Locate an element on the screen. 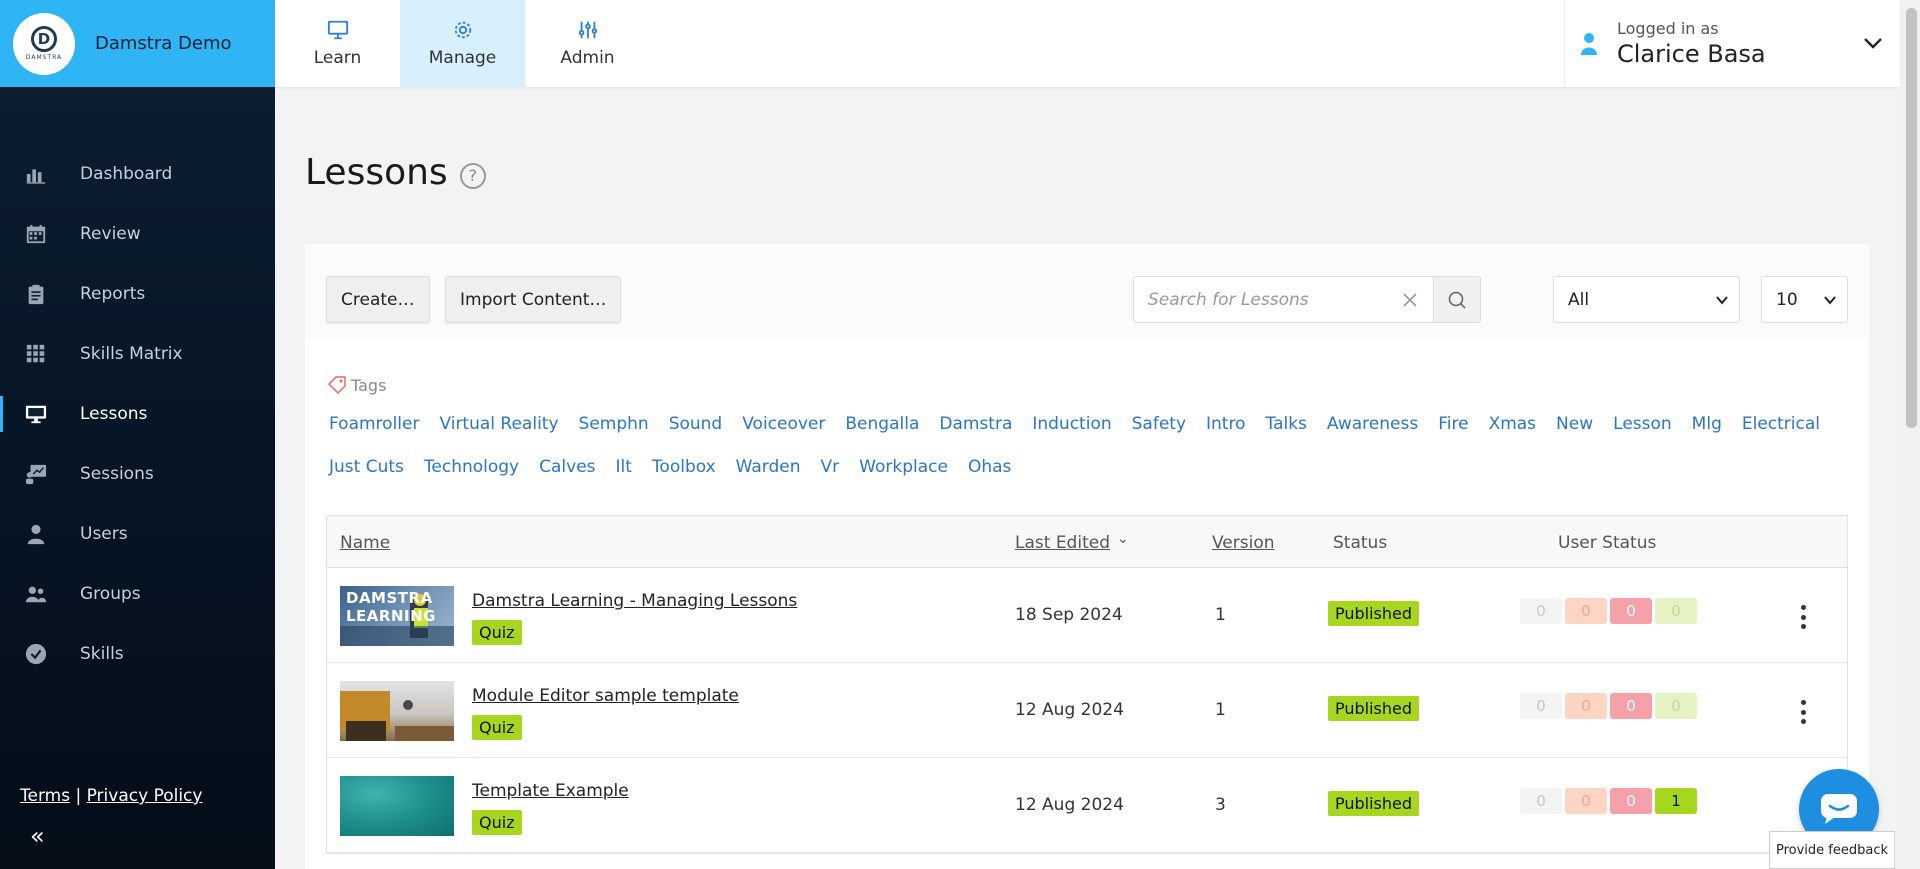 The width and height of the screenshot is (1920, 869). collapse-sidebar-button: « is located at coordinates (37, 836).